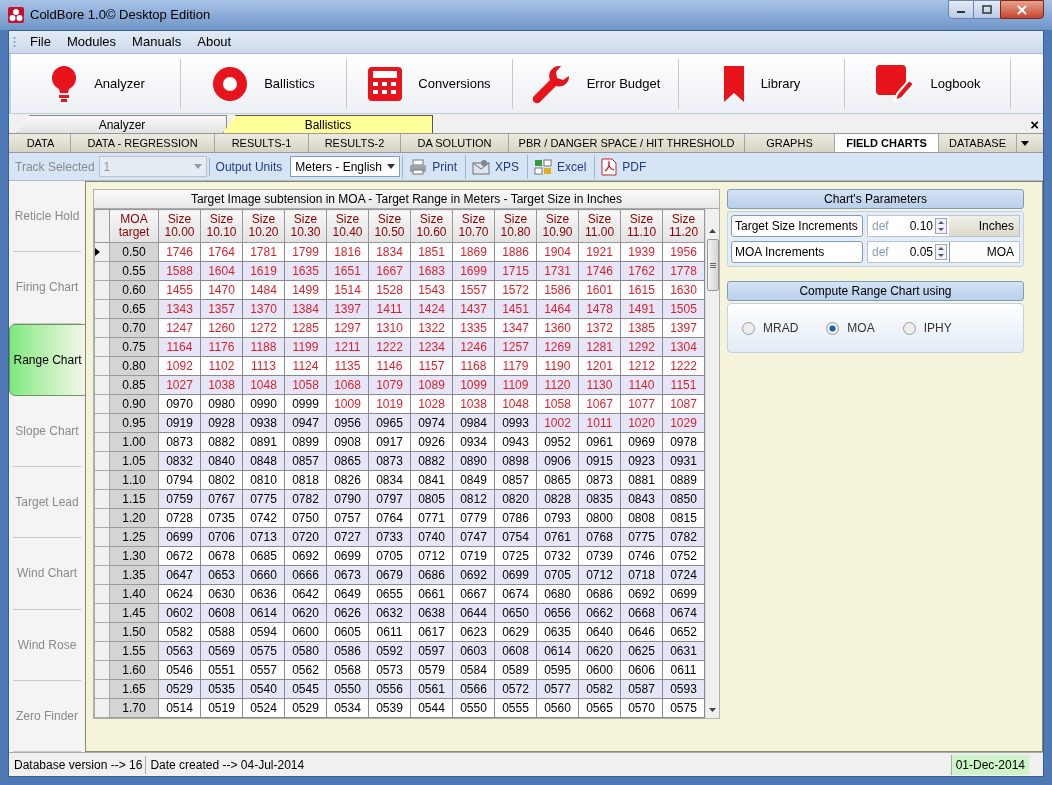 The image size is (1052, 785). Describe the element at coordinates (16, 15) in the screenshot. I see `app-logo-icon` at that location.